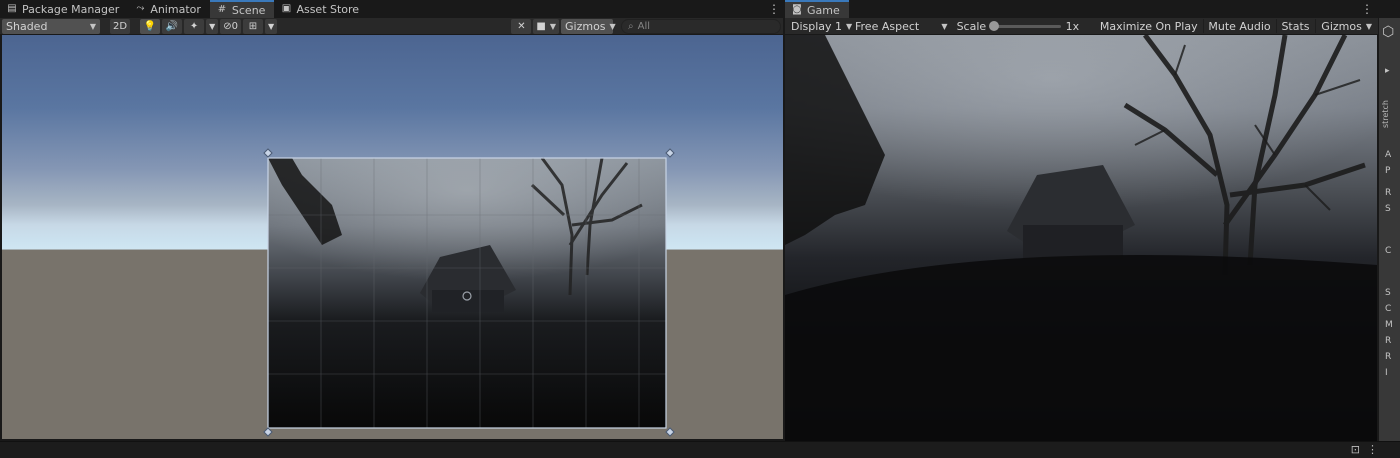  Describe the element at coordinates (328, 9) in the screenshot. I see `tab-label: Asset Store` at that location.